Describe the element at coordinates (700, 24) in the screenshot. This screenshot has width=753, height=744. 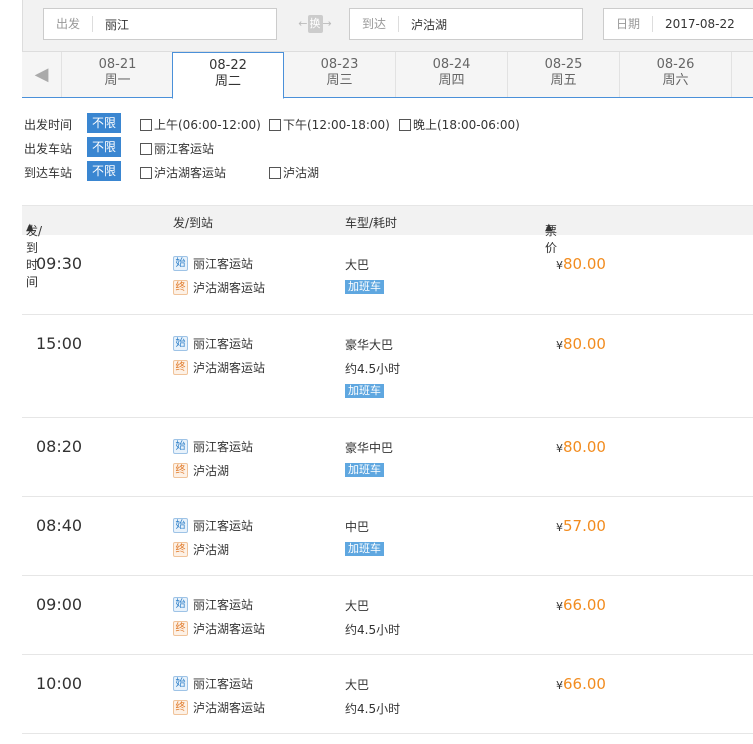
I see `date-value: 2017-08-22` at that location.